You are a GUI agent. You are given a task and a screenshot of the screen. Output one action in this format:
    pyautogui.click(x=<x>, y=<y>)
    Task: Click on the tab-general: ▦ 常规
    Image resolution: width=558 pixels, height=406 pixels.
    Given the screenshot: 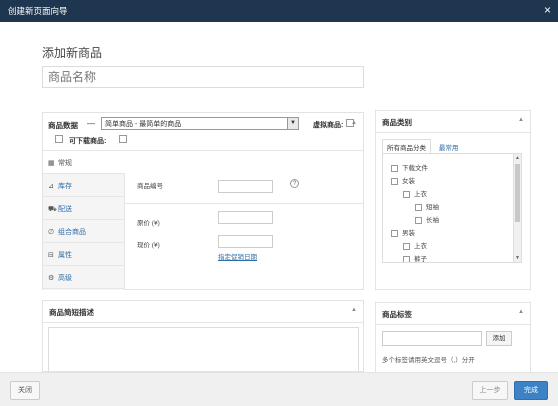 What is the action you would take?
    pyautogui.click(x=84, y=162)
    